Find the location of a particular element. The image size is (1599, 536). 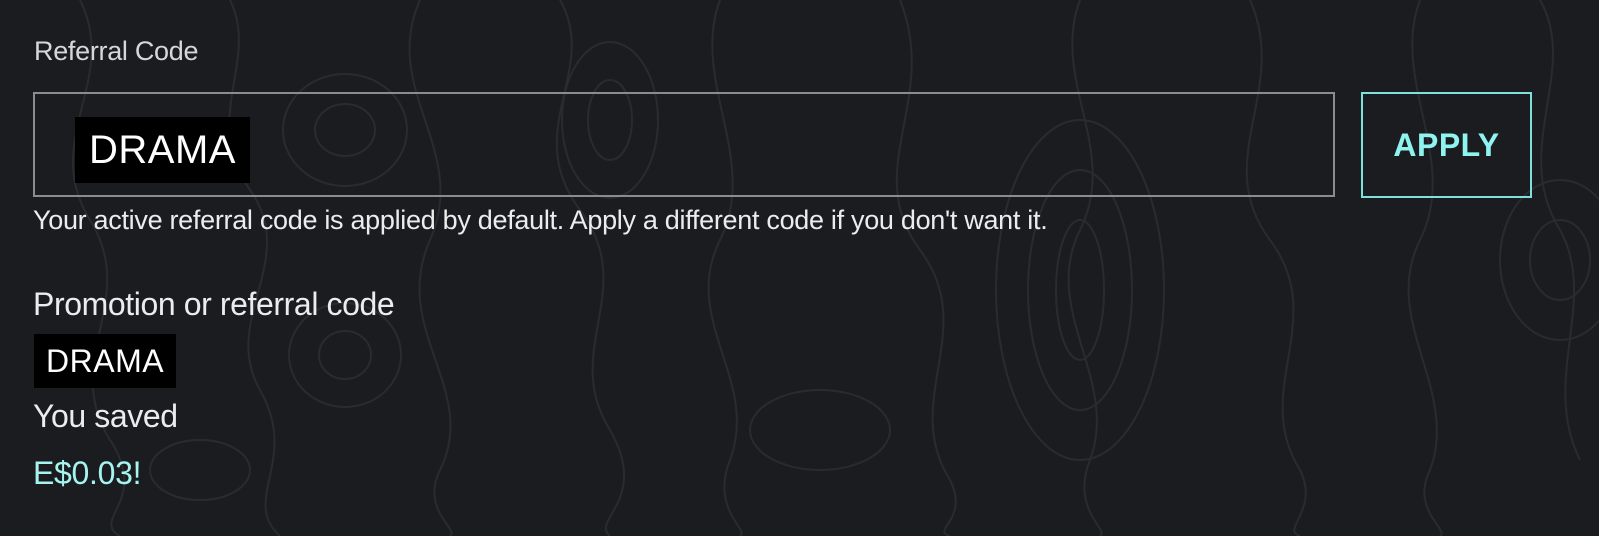

referral-code-label: Referral Code is located at coordinates (116, 51).